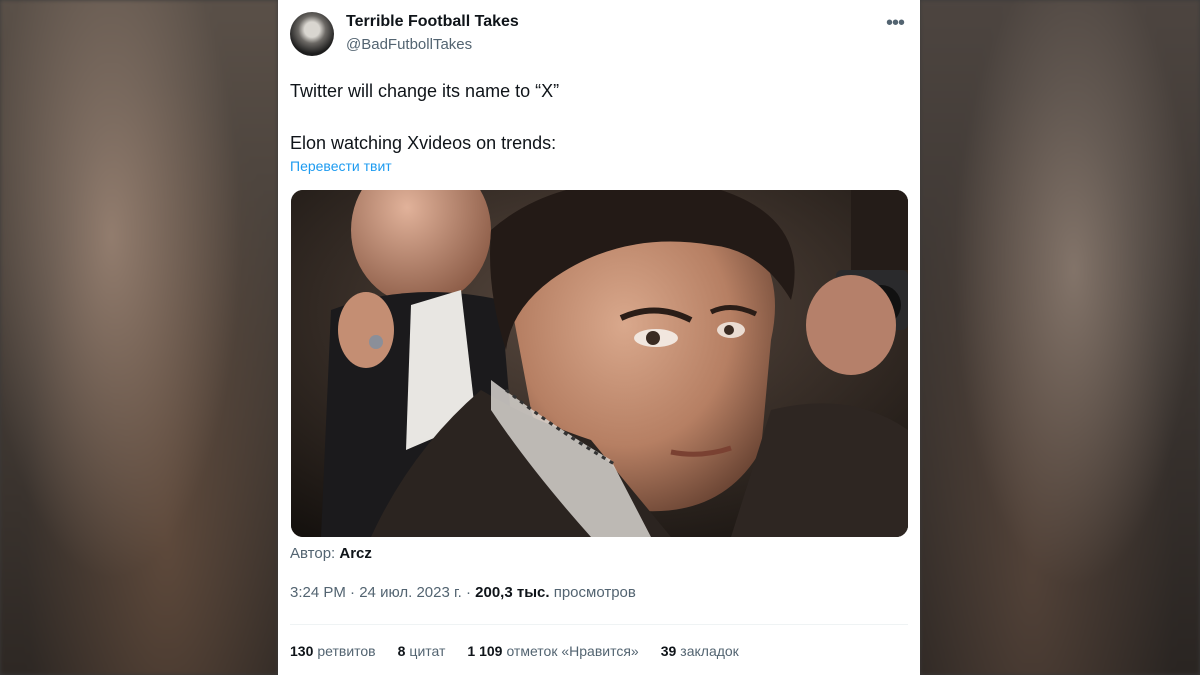  I want to click on quotes-stat: 8 цитат, so click(422, 651).